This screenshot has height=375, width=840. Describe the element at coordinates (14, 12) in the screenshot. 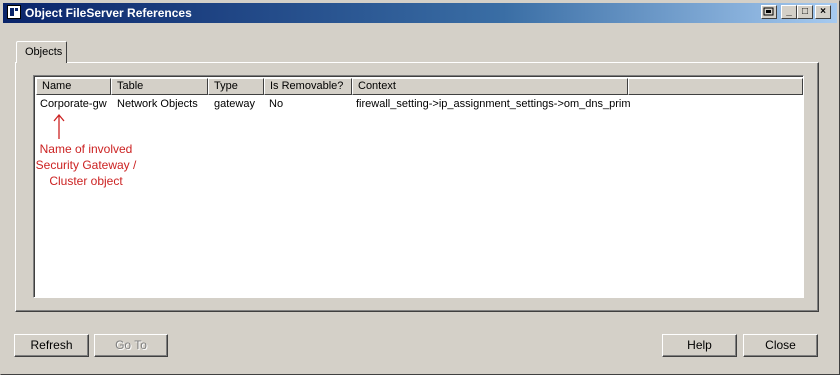

I see `app-window-icon` at that location.